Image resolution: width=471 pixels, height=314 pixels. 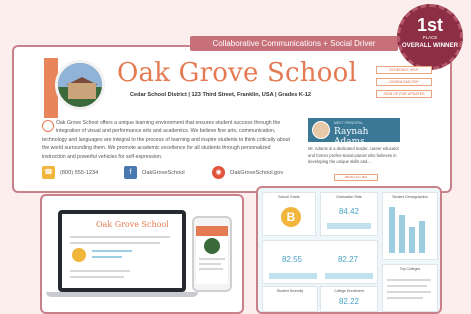 What do you see at coordinates (290, 299) in the screenshot?
I see `diversity-tile: Student Diversity` at bounding box center [290, 299].